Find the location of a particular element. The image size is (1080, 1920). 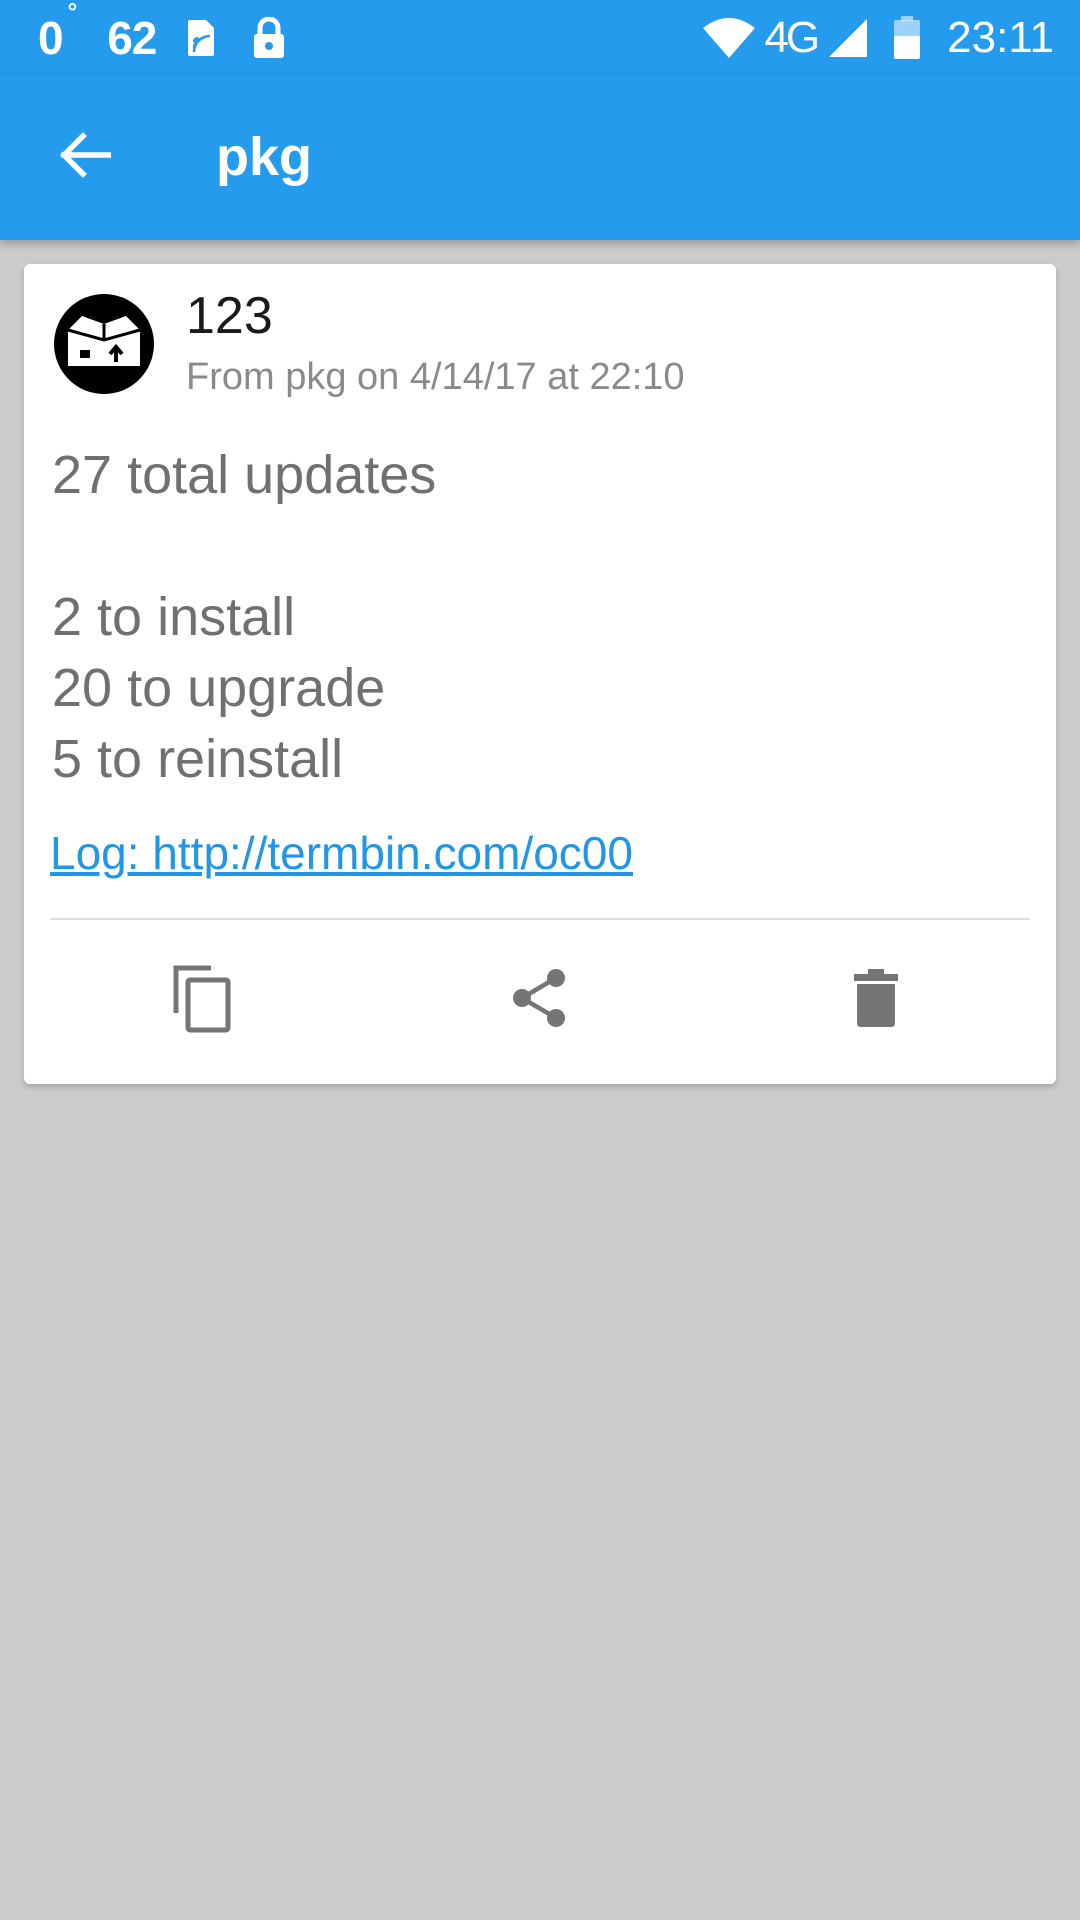

lock-icon is located at coordinates (269, 38).